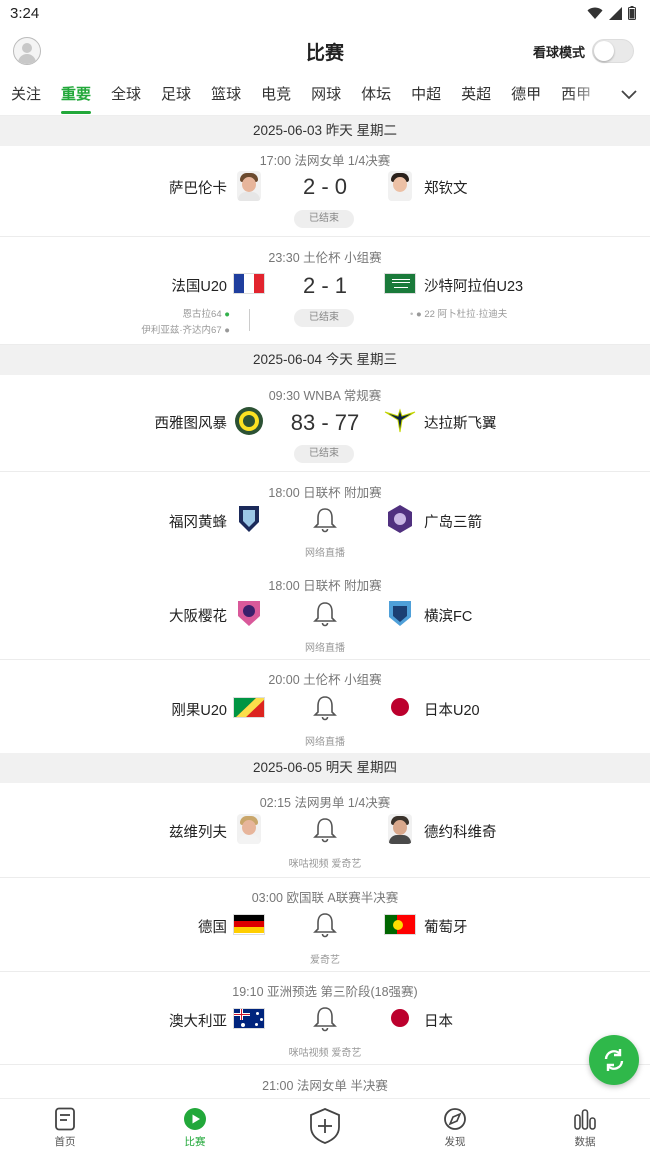 The image size is (650, 1155). I want to click on match-card: 20:00 土伦杯 小组赛 刚果U20 日本U20 网络直播, so click(325, 706).